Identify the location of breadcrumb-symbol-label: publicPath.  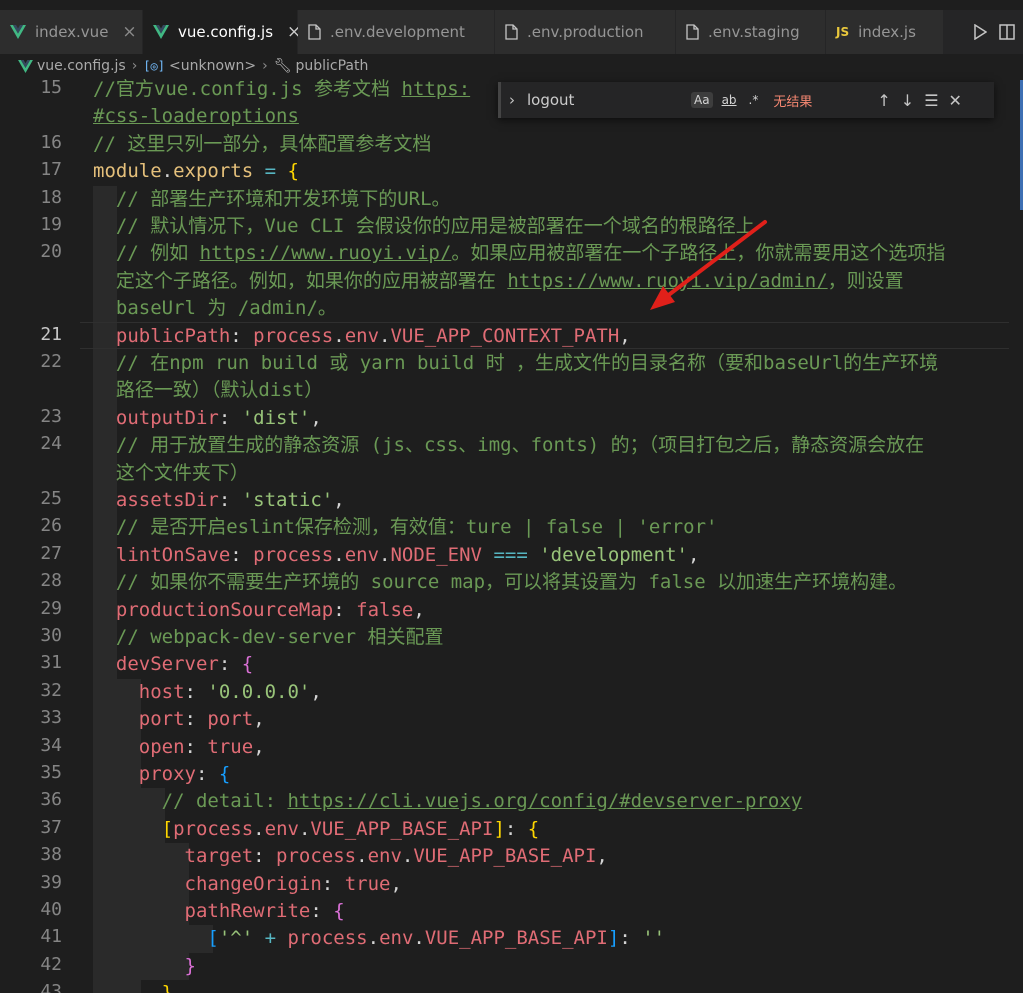
(332, 66).